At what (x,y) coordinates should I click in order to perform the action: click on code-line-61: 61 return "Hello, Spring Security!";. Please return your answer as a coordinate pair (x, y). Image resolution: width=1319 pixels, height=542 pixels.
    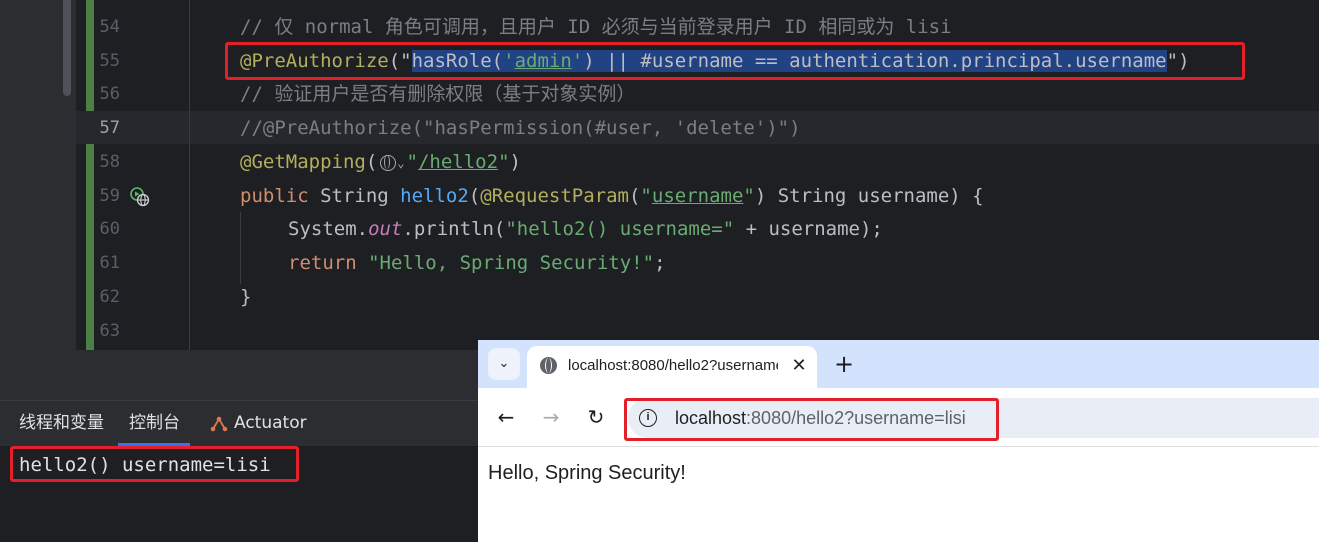
    Looking at the image, I should click on (659, 263).